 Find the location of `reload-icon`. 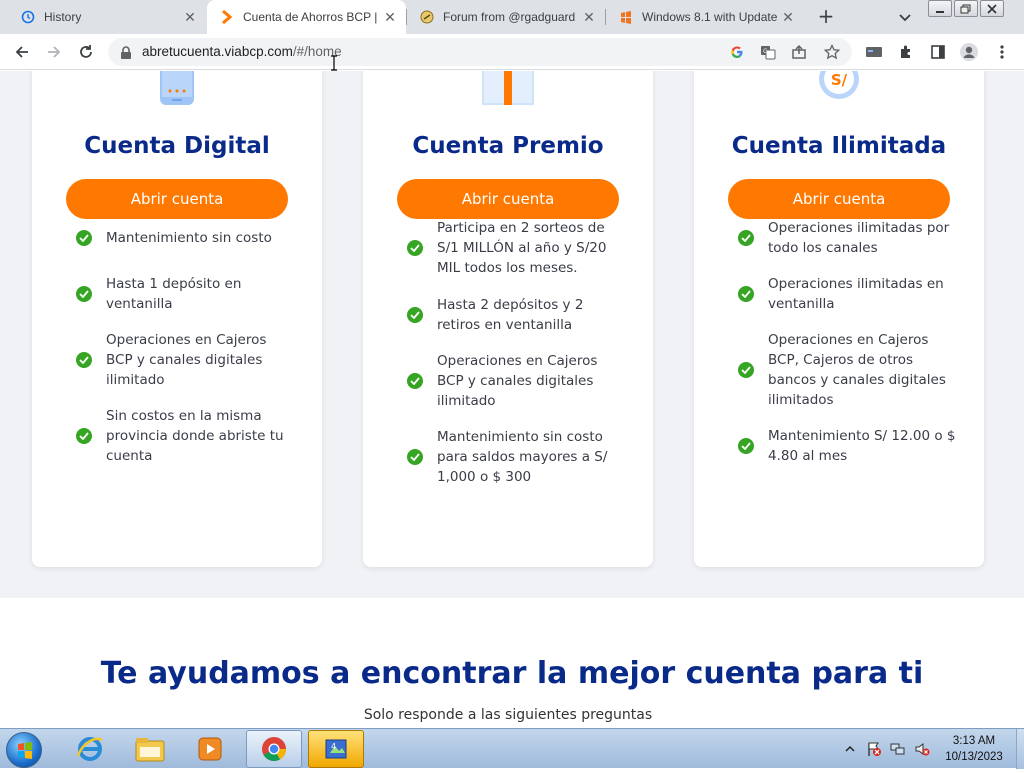

reload-icon is located at coordinates (86, 52).